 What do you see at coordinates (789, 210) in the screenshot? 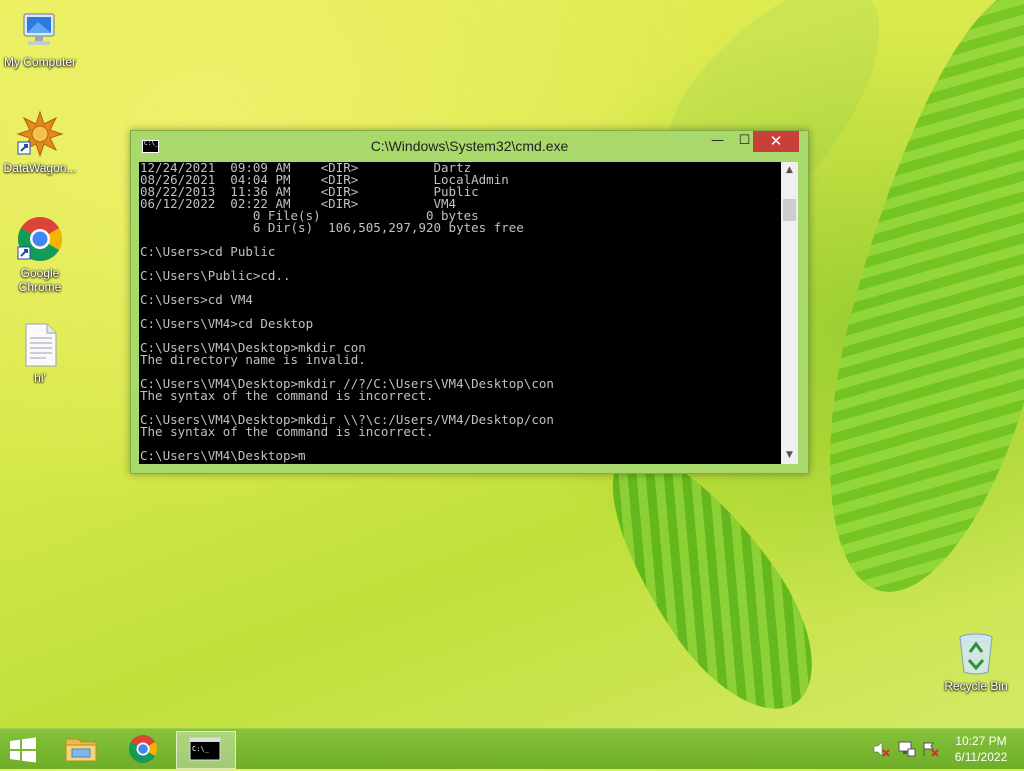
I see `scroll-thumb` at bounding box center [789, 210].